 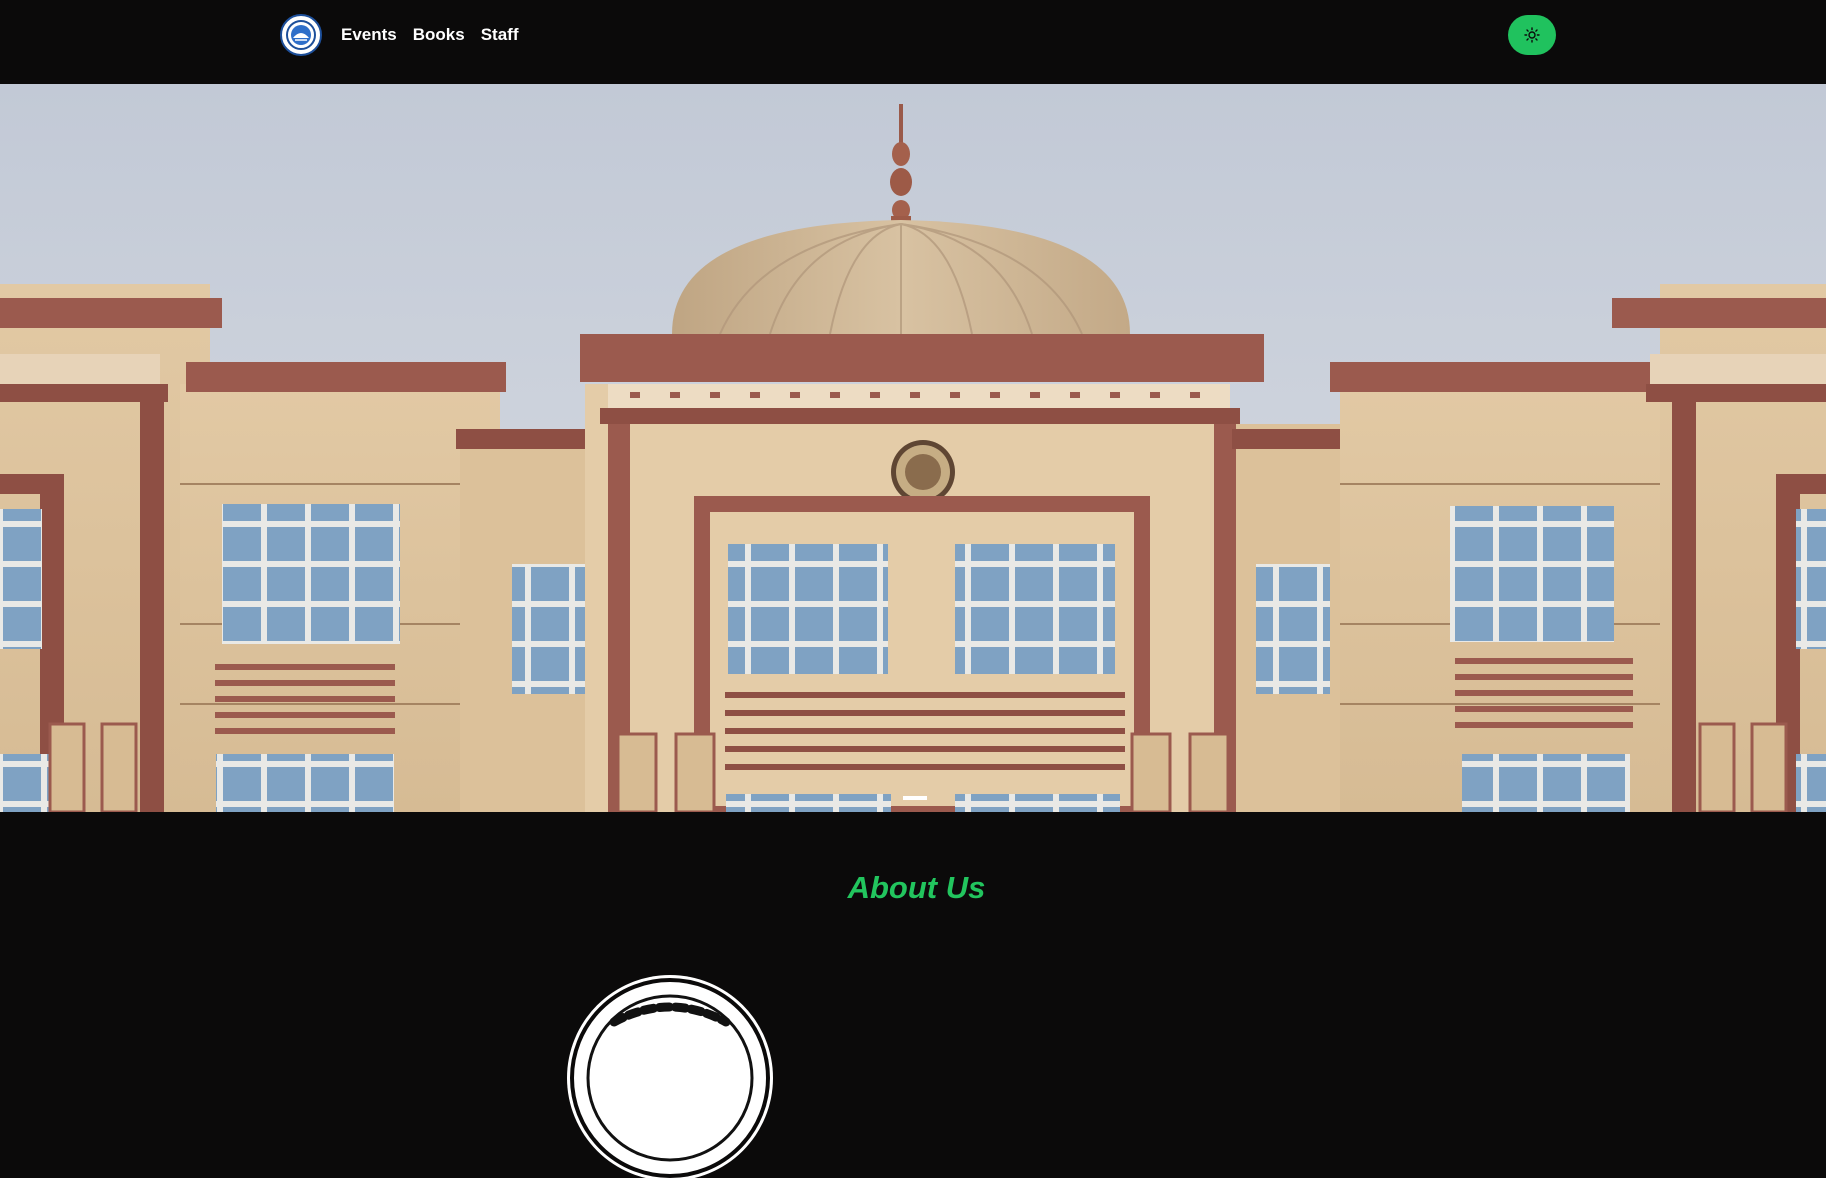 I want to click on sun-icon, so click(x=1532, y=35).